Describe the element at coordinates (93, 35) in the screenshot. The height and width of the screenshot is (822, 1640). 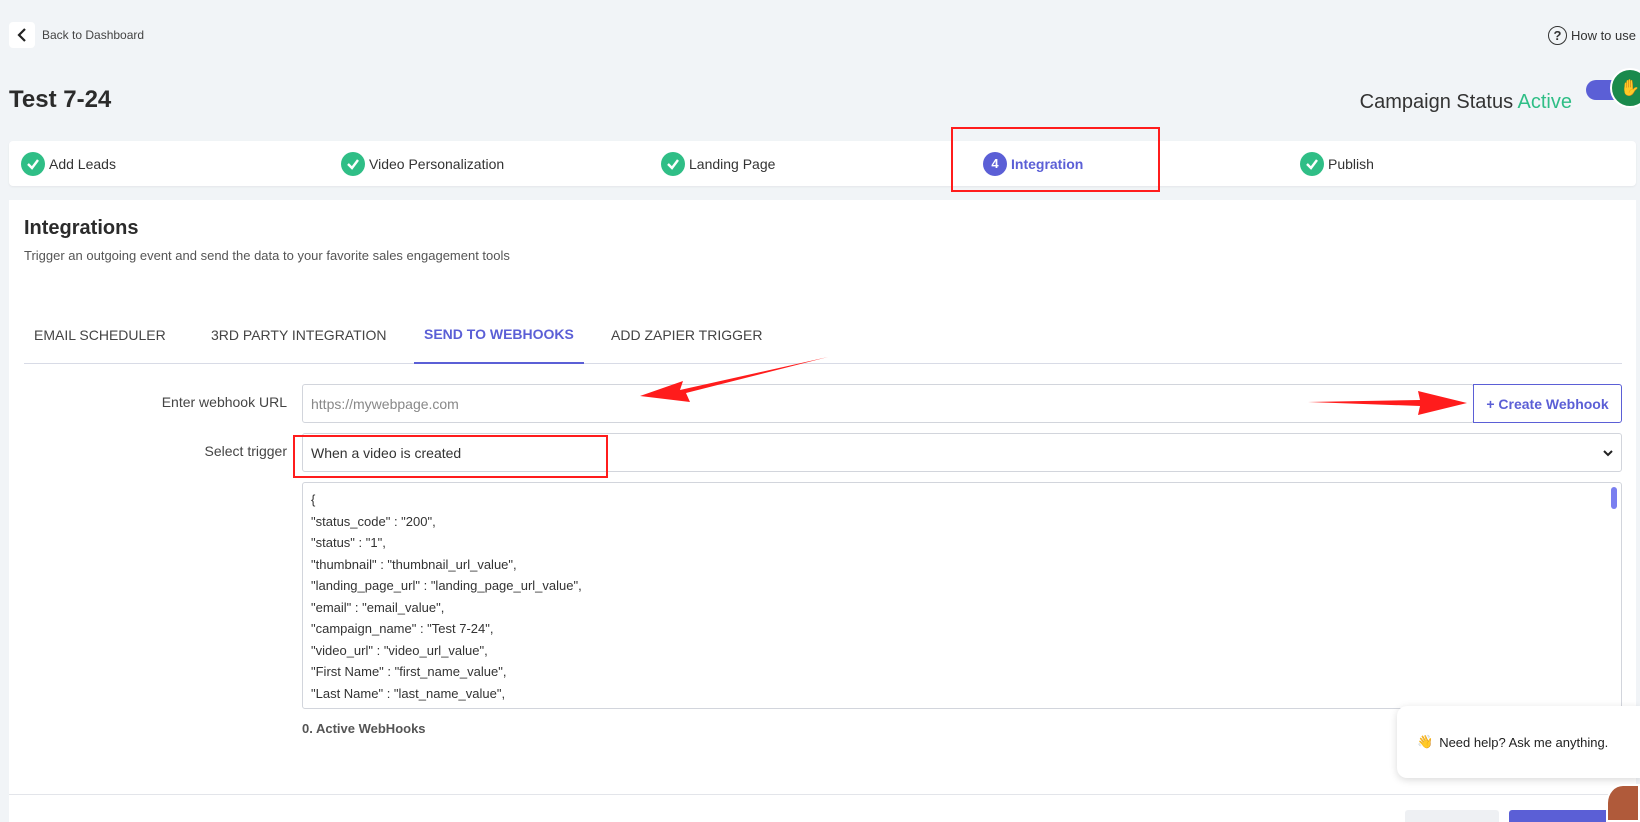
I see `back-to-dashboard-link: Back to Dashboard` at that location.